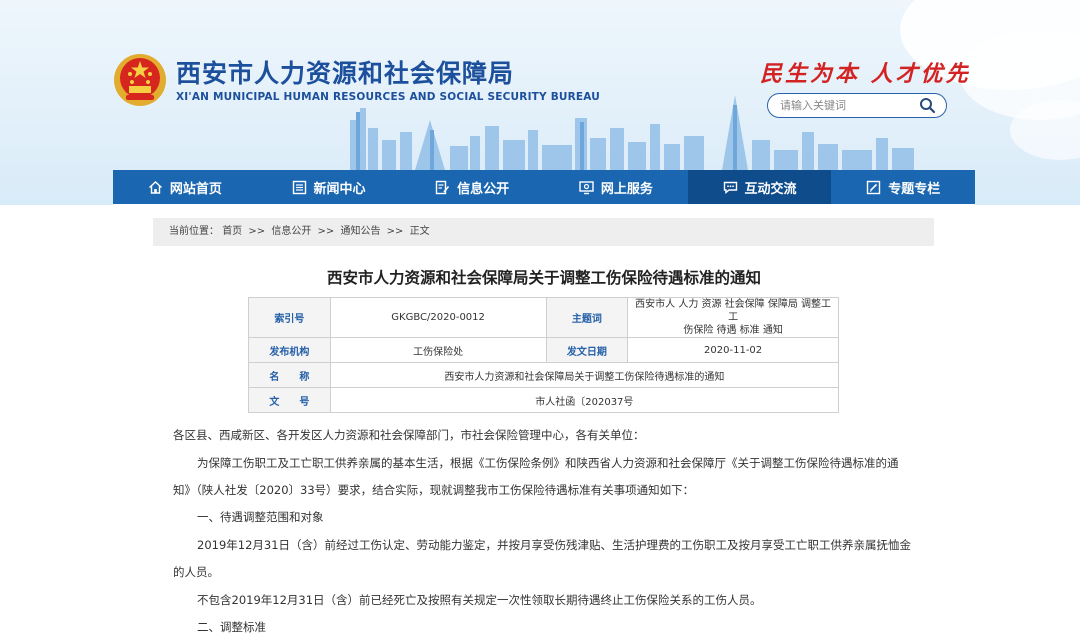 This screenshot has width=1080, height=634. I want to click on nav-item-news: 新闻中心, so click(329, 187).